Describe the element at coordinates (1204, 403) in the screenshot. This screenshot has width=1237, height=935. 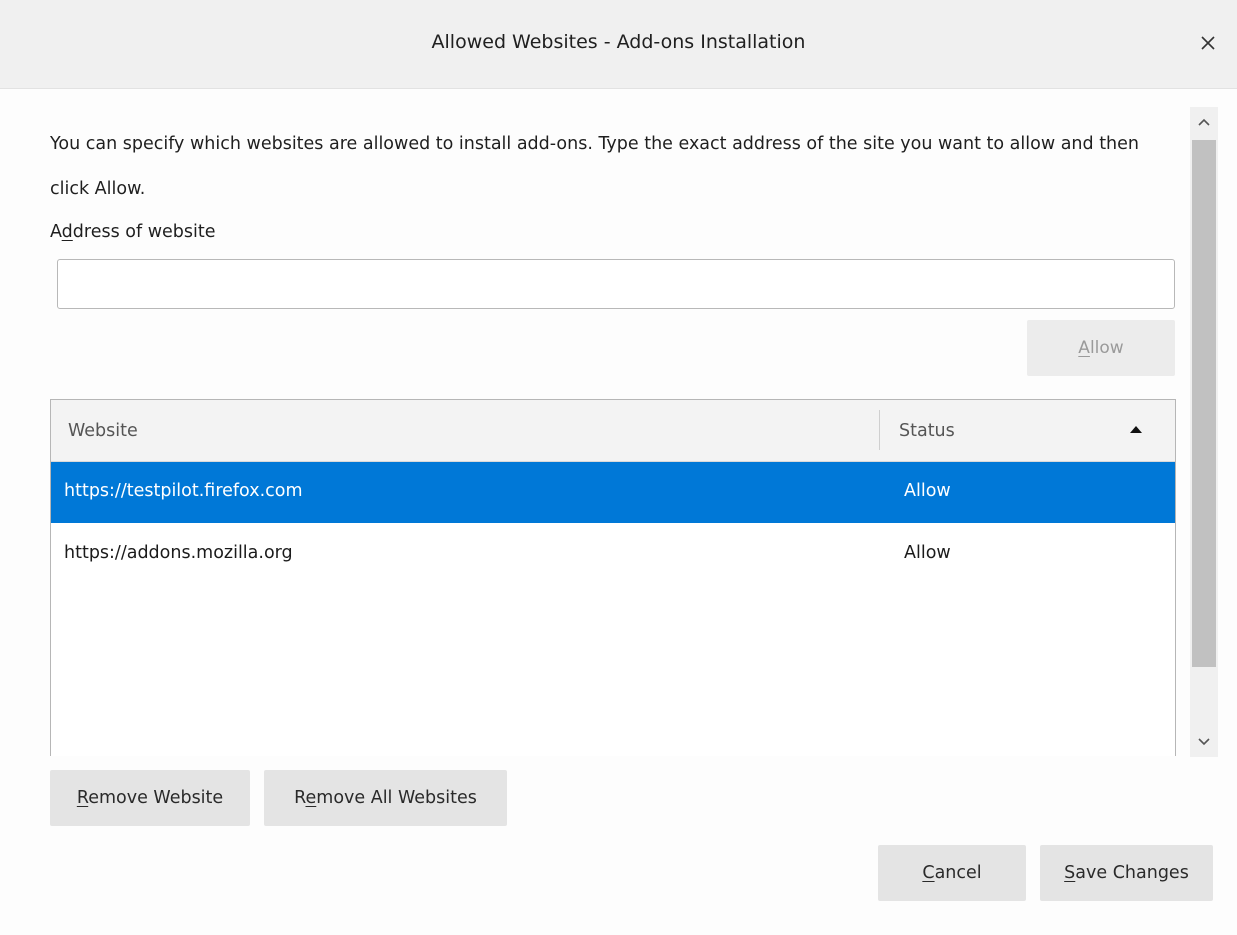
I see `scrollbar-thumb` at that location.